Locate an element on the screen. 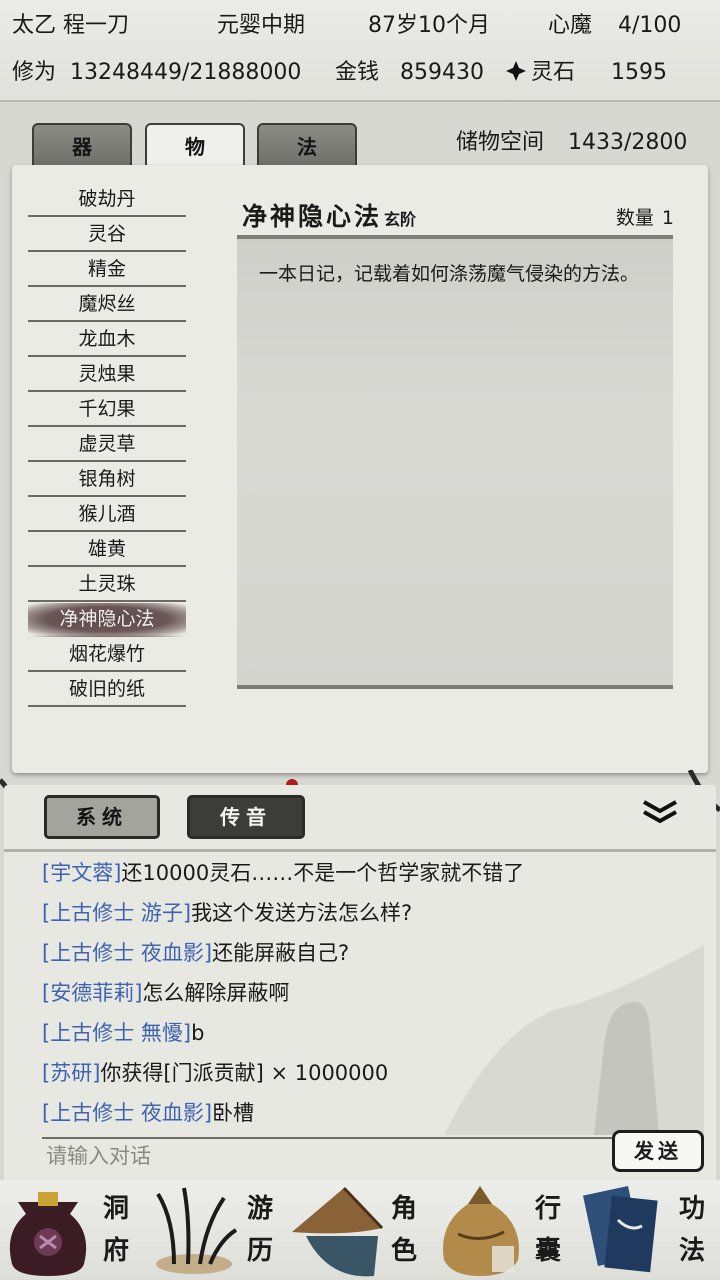 Image resolution: width=720 pixels, height=1280 pixels. list-item: 灵烛果 is located at coordinates (107, 375).